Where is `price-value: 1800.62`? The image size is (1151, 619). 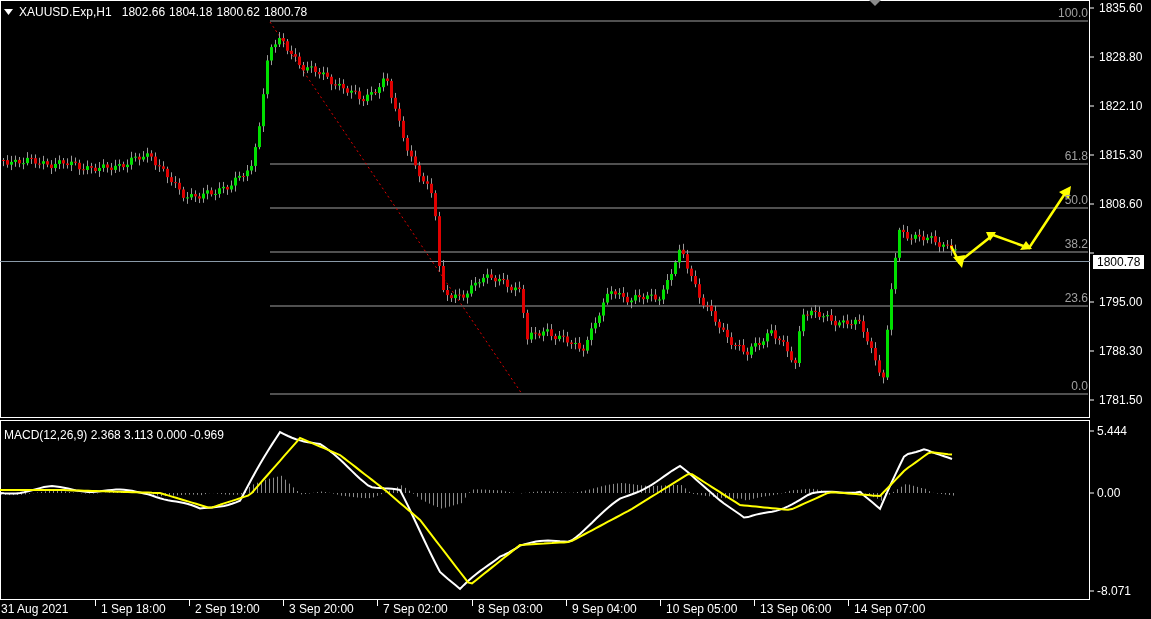
price-value: 1800.62 is located at coordinates (238, 12).